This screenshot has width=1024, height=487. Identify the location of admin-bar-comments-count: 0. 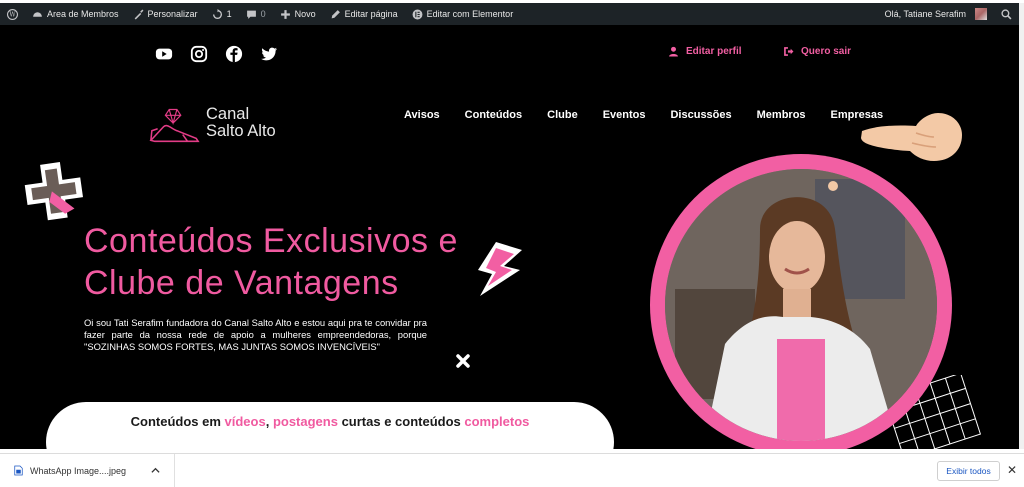
(263, 14).